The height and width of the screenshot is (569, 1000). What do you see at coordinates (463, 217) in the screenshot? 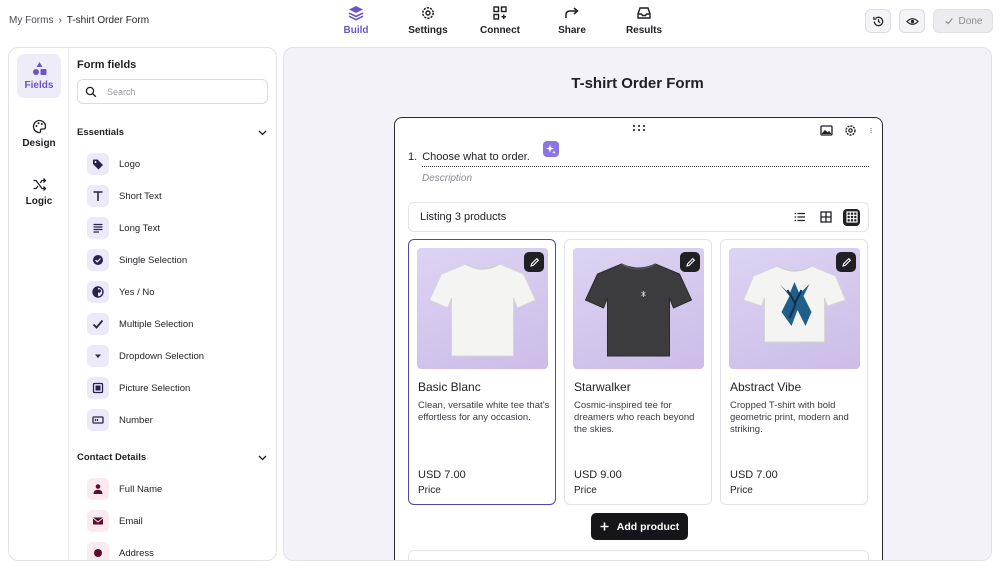
I see `listing-label: Listing 3 products` at bounding box center [463, 217].